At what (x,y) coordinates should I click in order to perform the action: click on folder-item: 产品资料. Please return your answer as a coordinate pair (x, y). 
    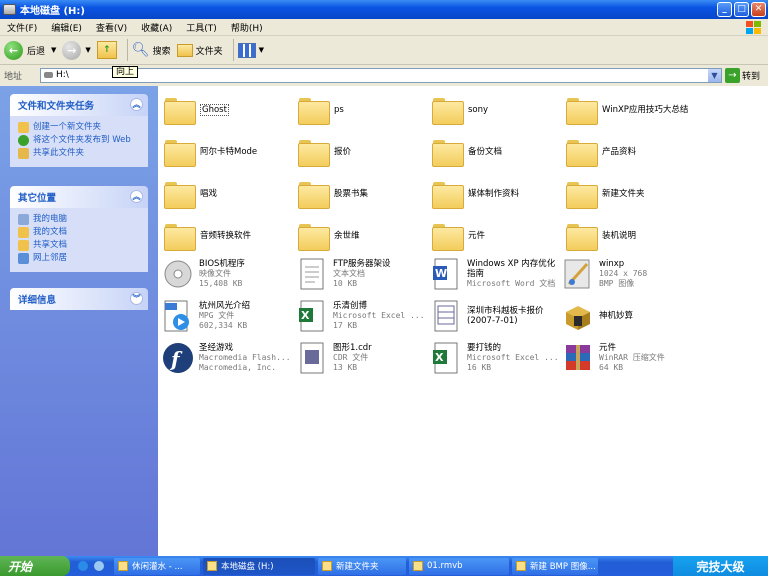
    Looking at the image, I should click on (632, 152).